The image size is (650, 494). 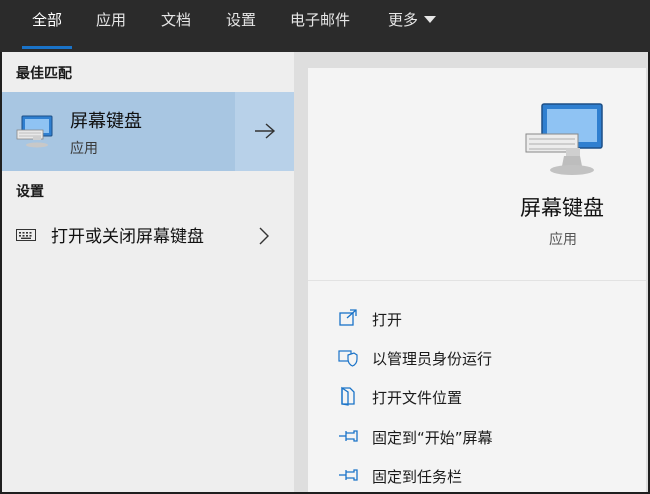 I want to click on detail-title: 屏幕键盘, so click(x=562, y=208).